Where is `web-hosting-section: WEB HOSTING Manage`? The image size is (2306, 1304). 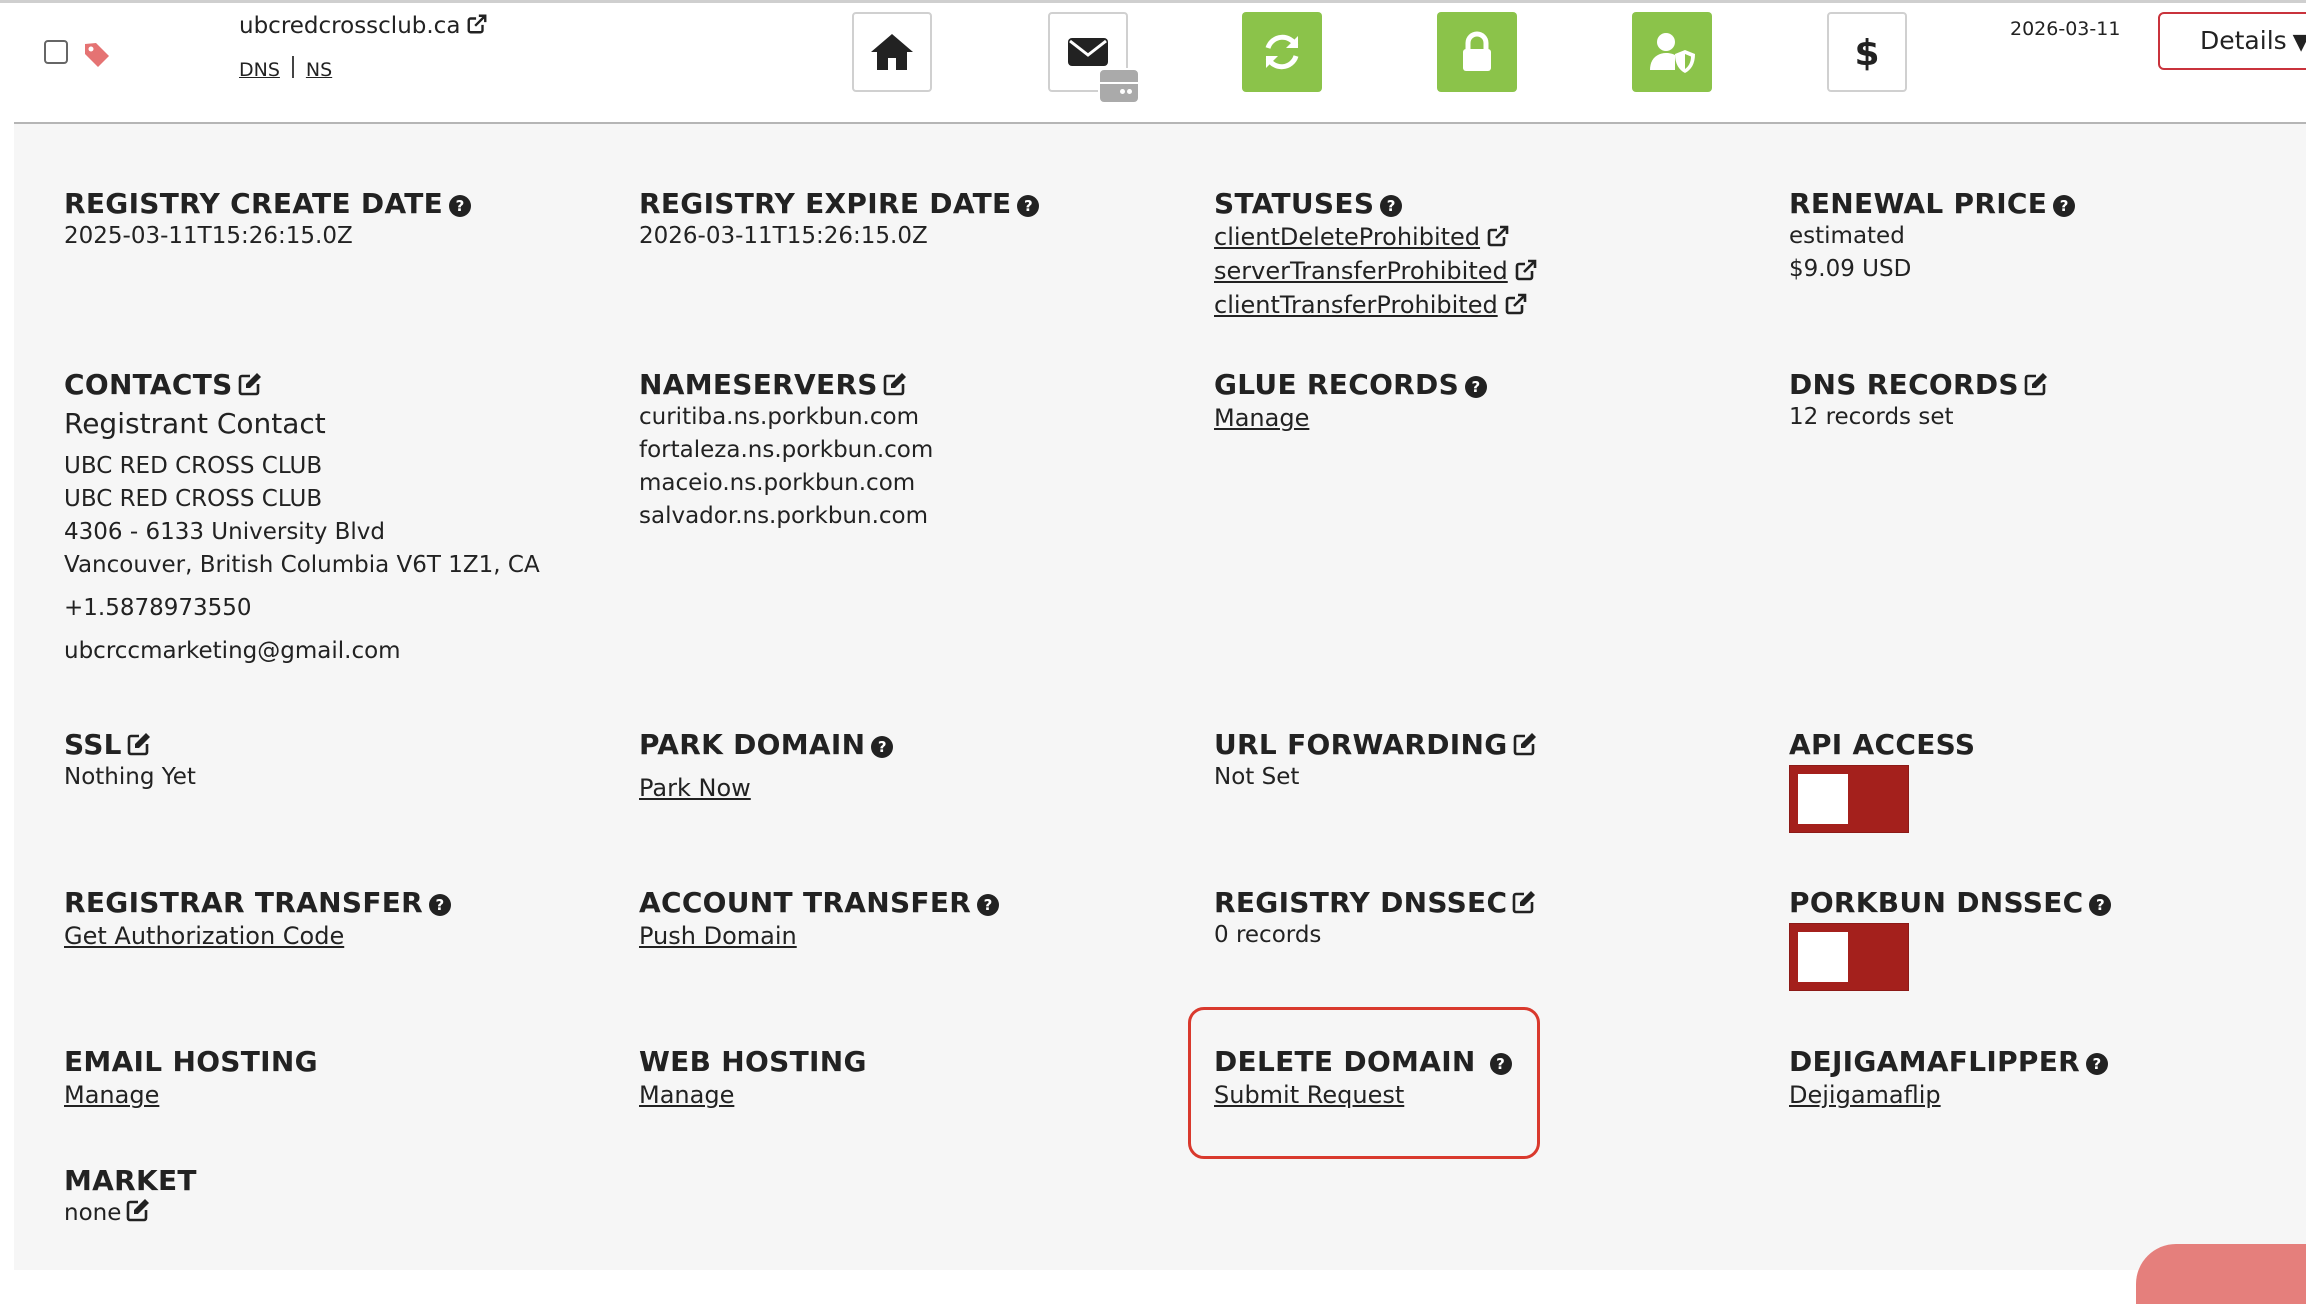 web-hosting-section: WEB HOSTING Manage is located at coordinates (753, 1078).